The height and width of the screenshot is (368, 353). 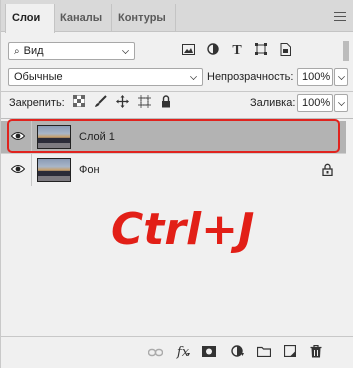 What do you see at coordinates (340, 16) in the screenshot?
I see `panel-menu-icon` at bounding box center [340, 16].